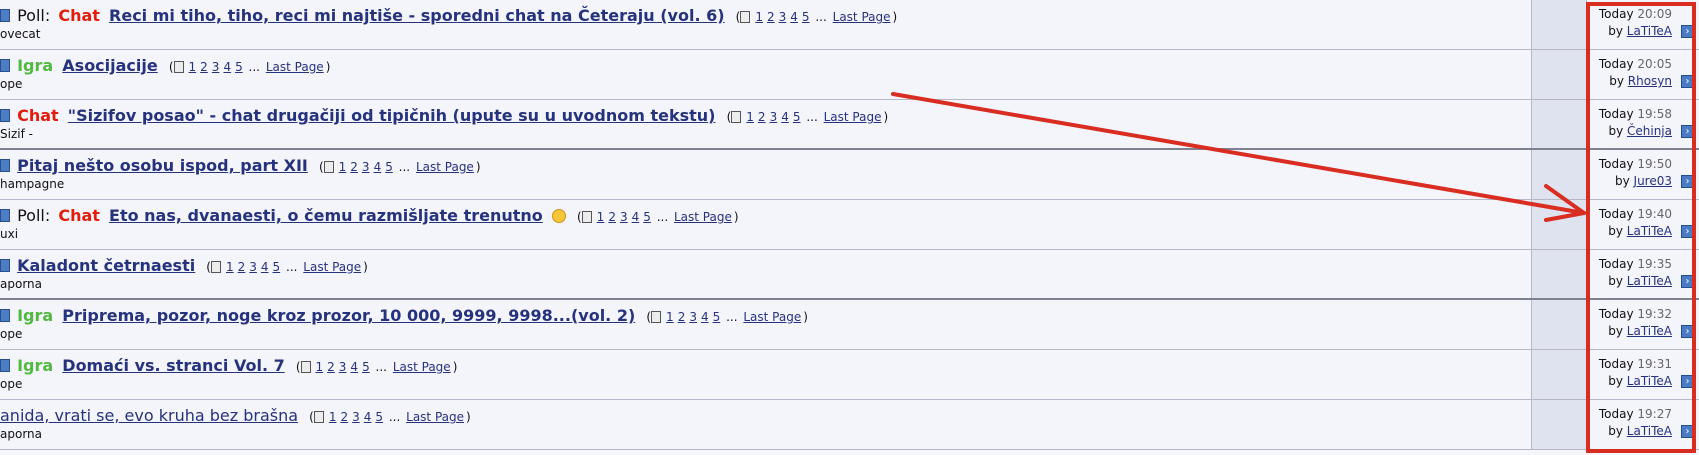  I want to click on time-label: 19:58, so click(1654, 114).